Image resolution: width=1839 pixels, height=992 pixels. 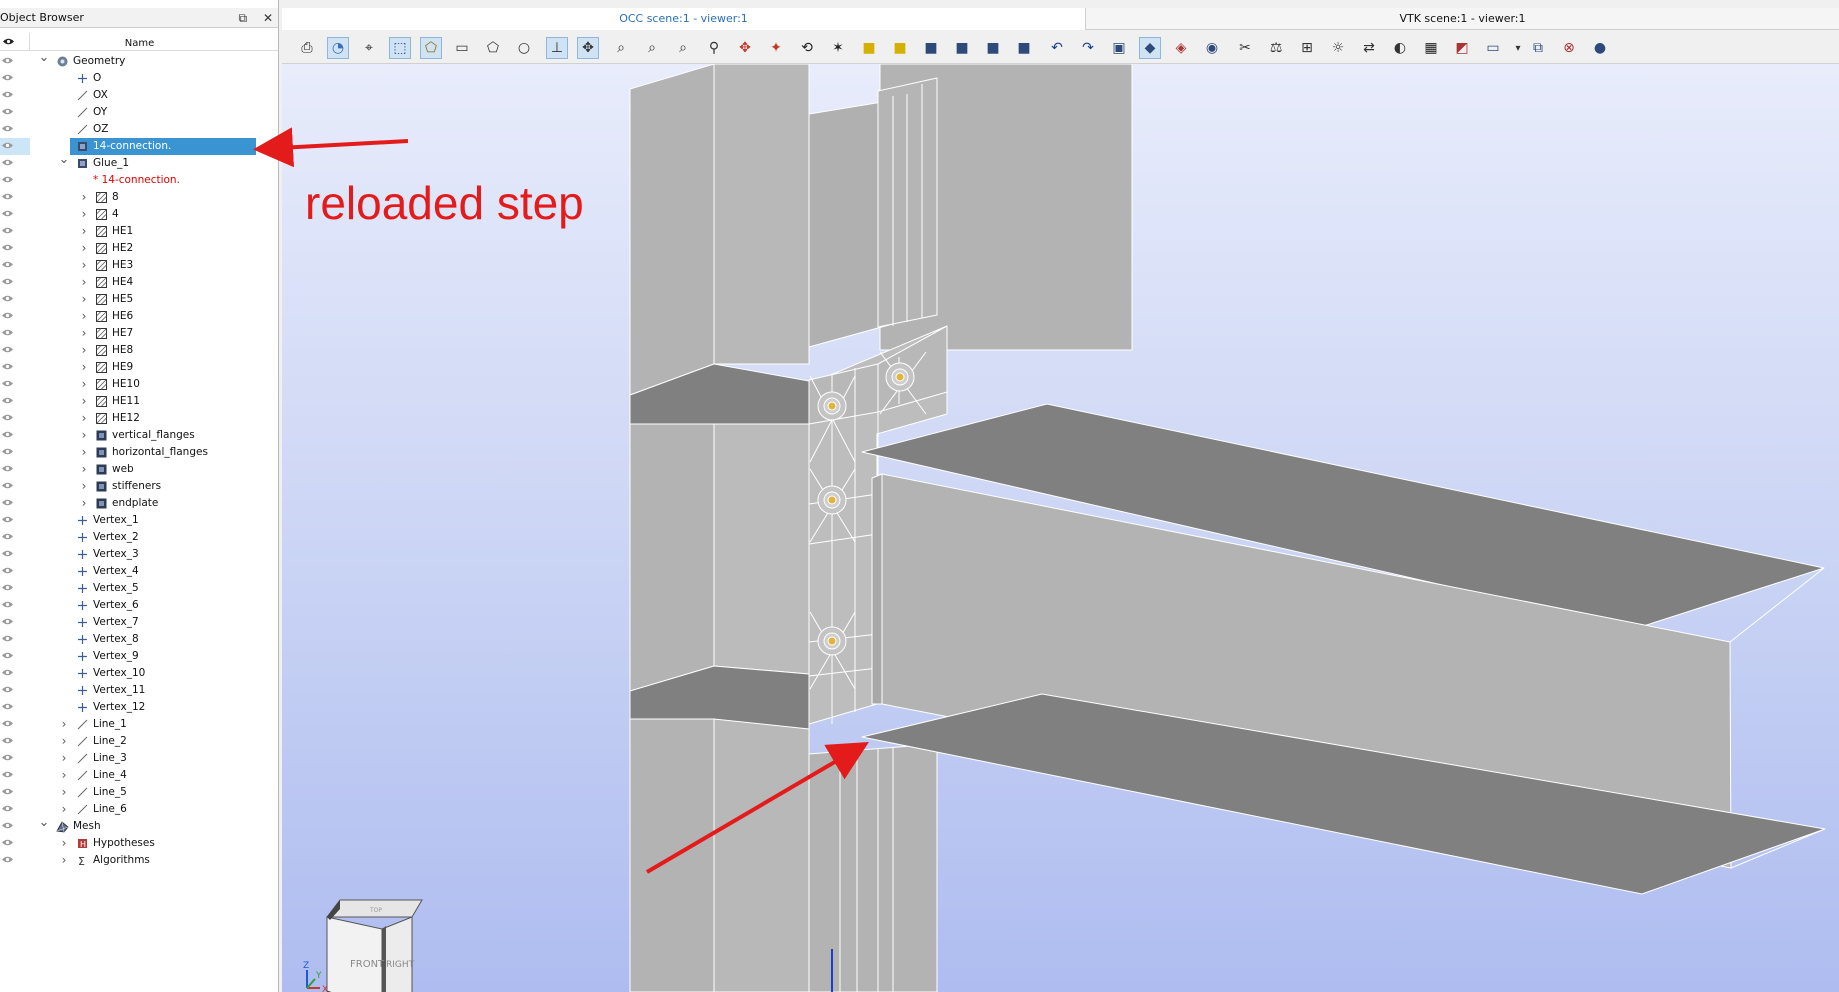 I want to click on tree-row: Vertex_9, so click(x=139, y=656).